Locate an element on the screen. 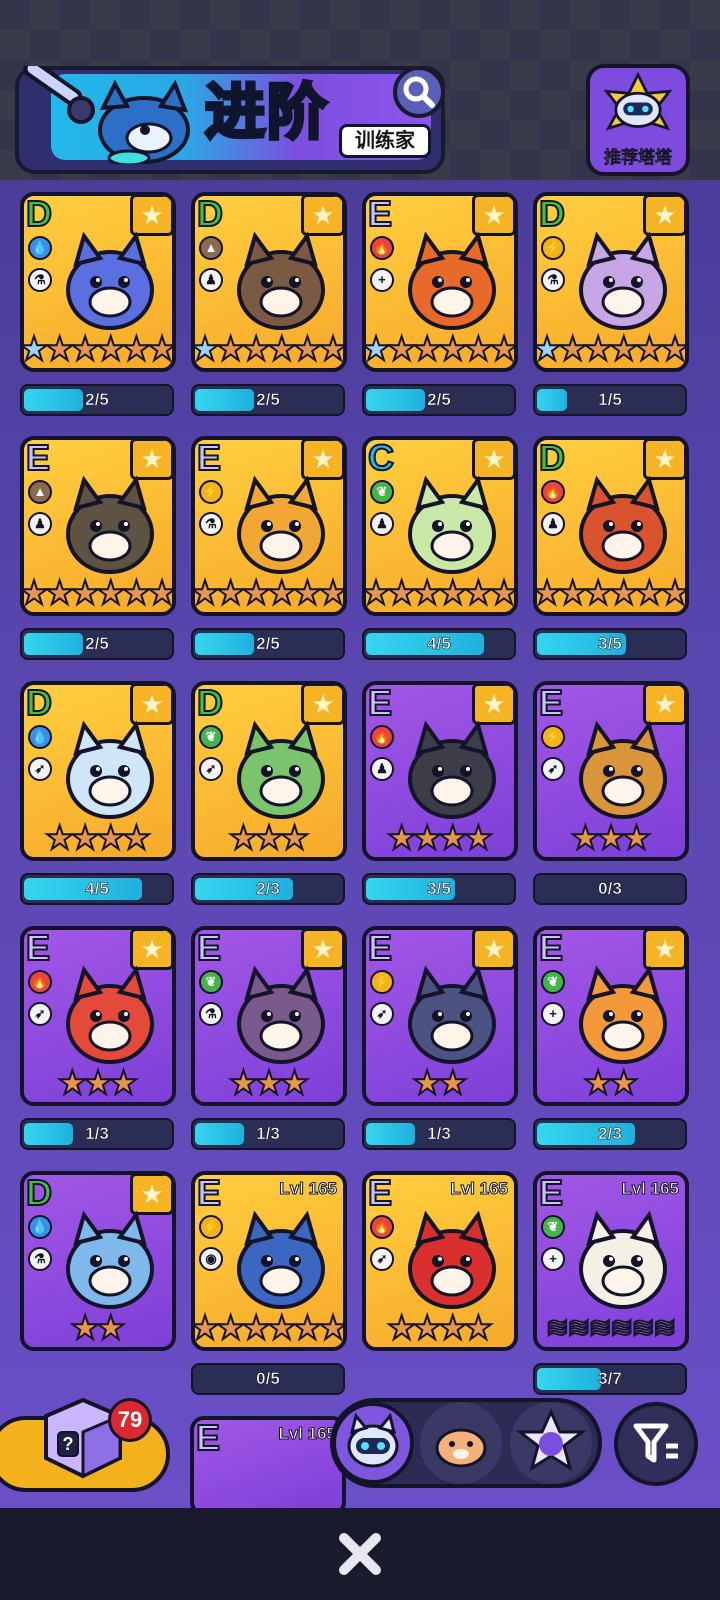  magic-wand-icon is located at coordinates (59, 95).